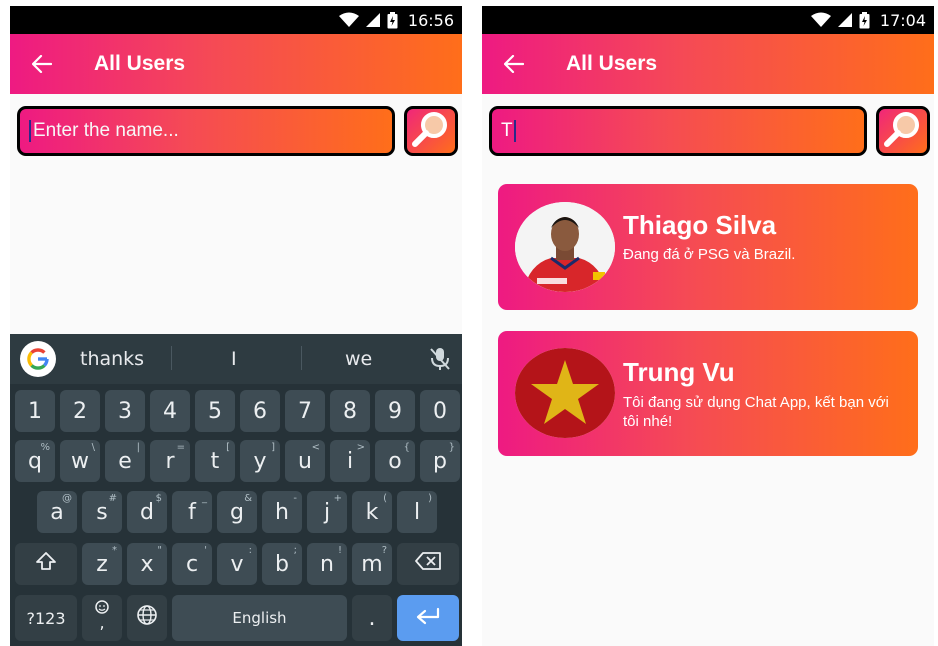 This screenshot has height=646, width=938. I want to click on key-hint: <, so click(315, 447).